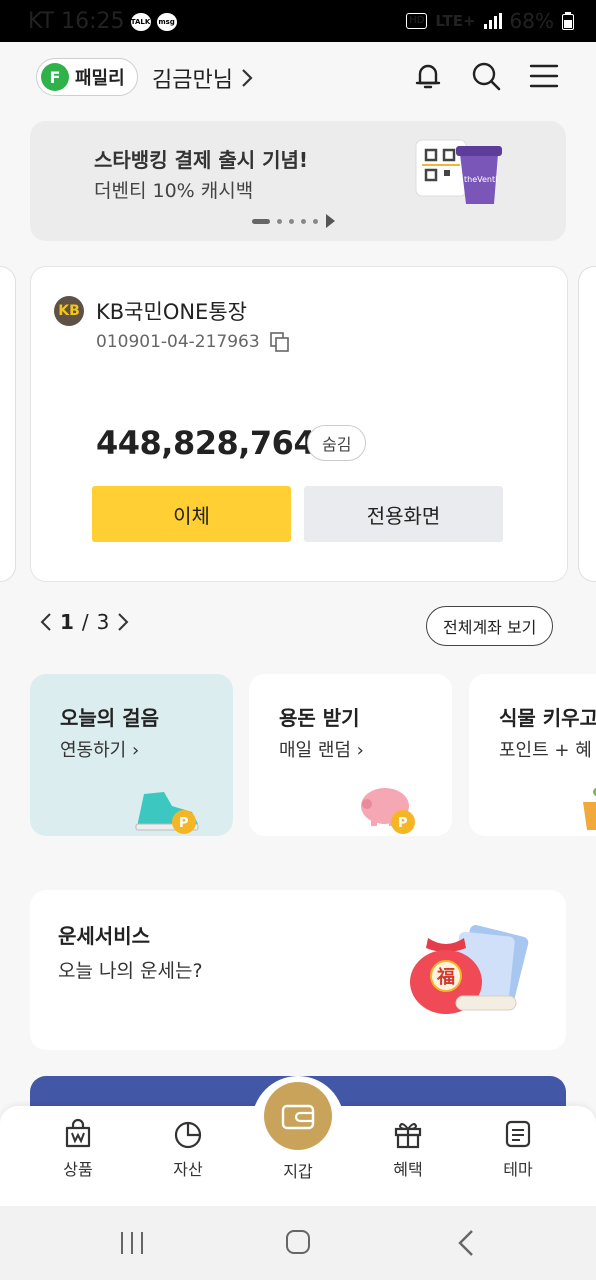 The height and width of the screenshot is (1280, 596). I want to click on banner-title: 스타뱅킹 결제 출시 기념!, so click(201, 160).